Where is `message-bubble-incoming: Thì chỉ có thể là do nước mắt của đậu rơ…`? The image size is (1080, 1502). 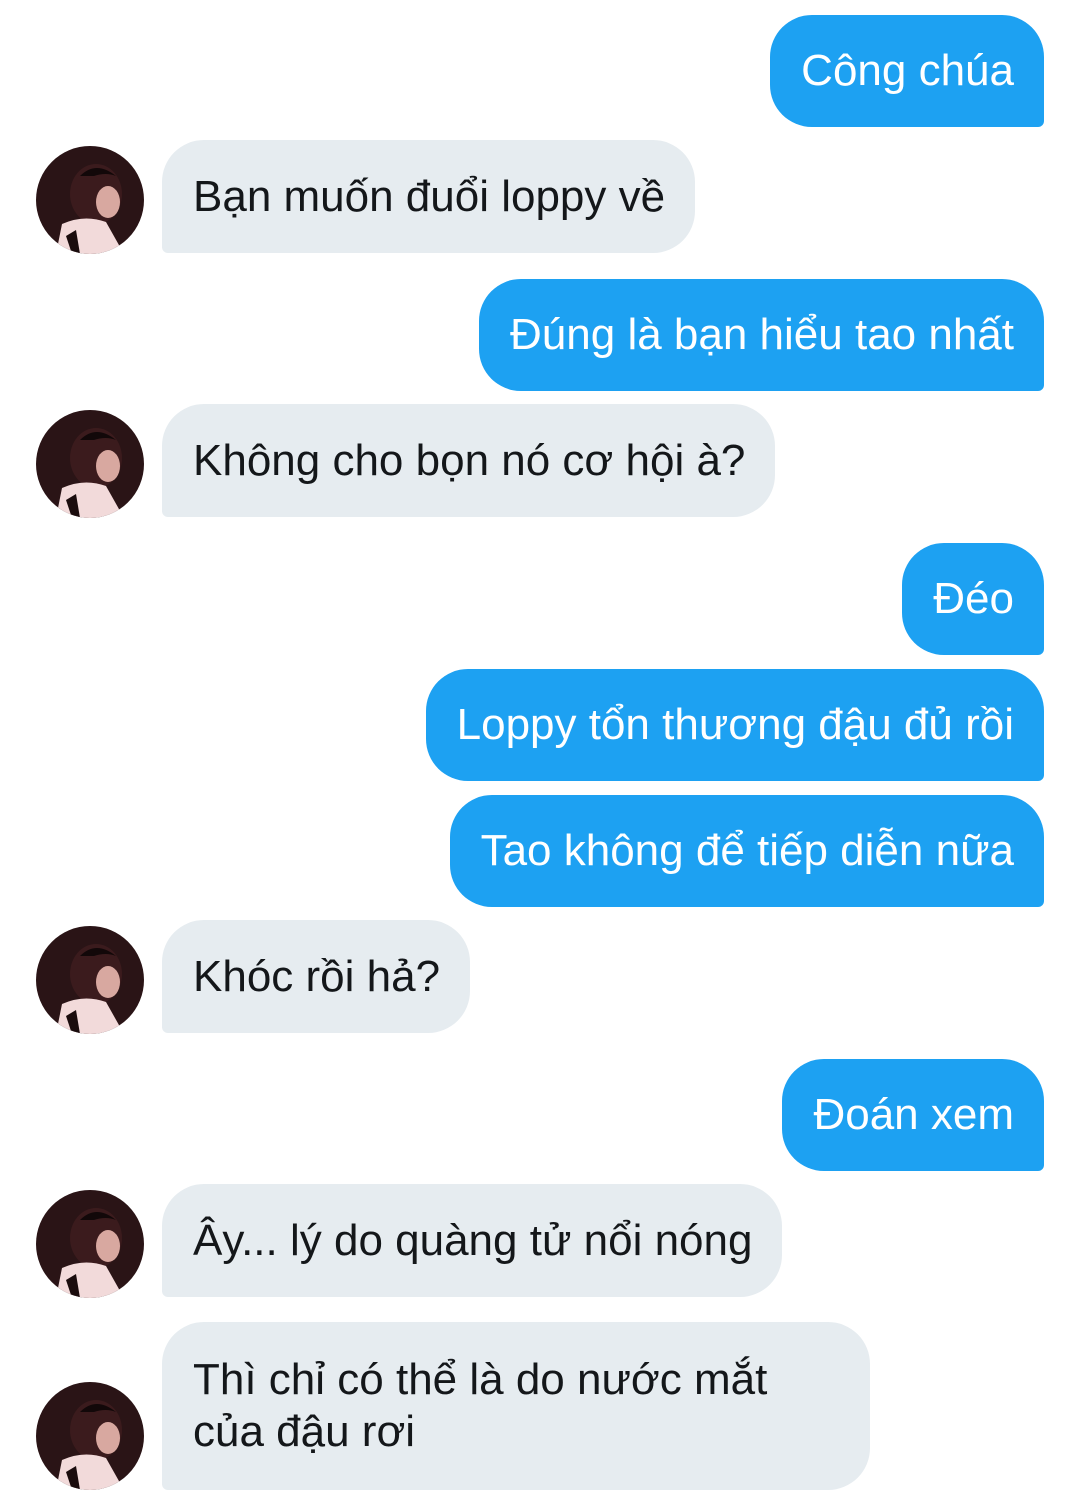 message-bubble-incoming: Thì chỉ có thể là do nước mắt của đậu rơ… is located at coordinates (516, 1406).